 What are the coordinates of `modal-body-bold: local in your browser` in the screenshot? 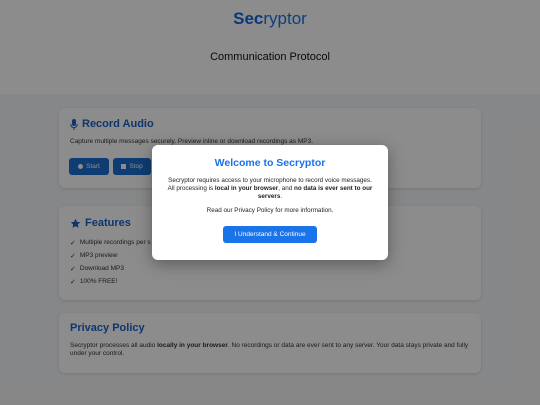 It's located at (246, 188).